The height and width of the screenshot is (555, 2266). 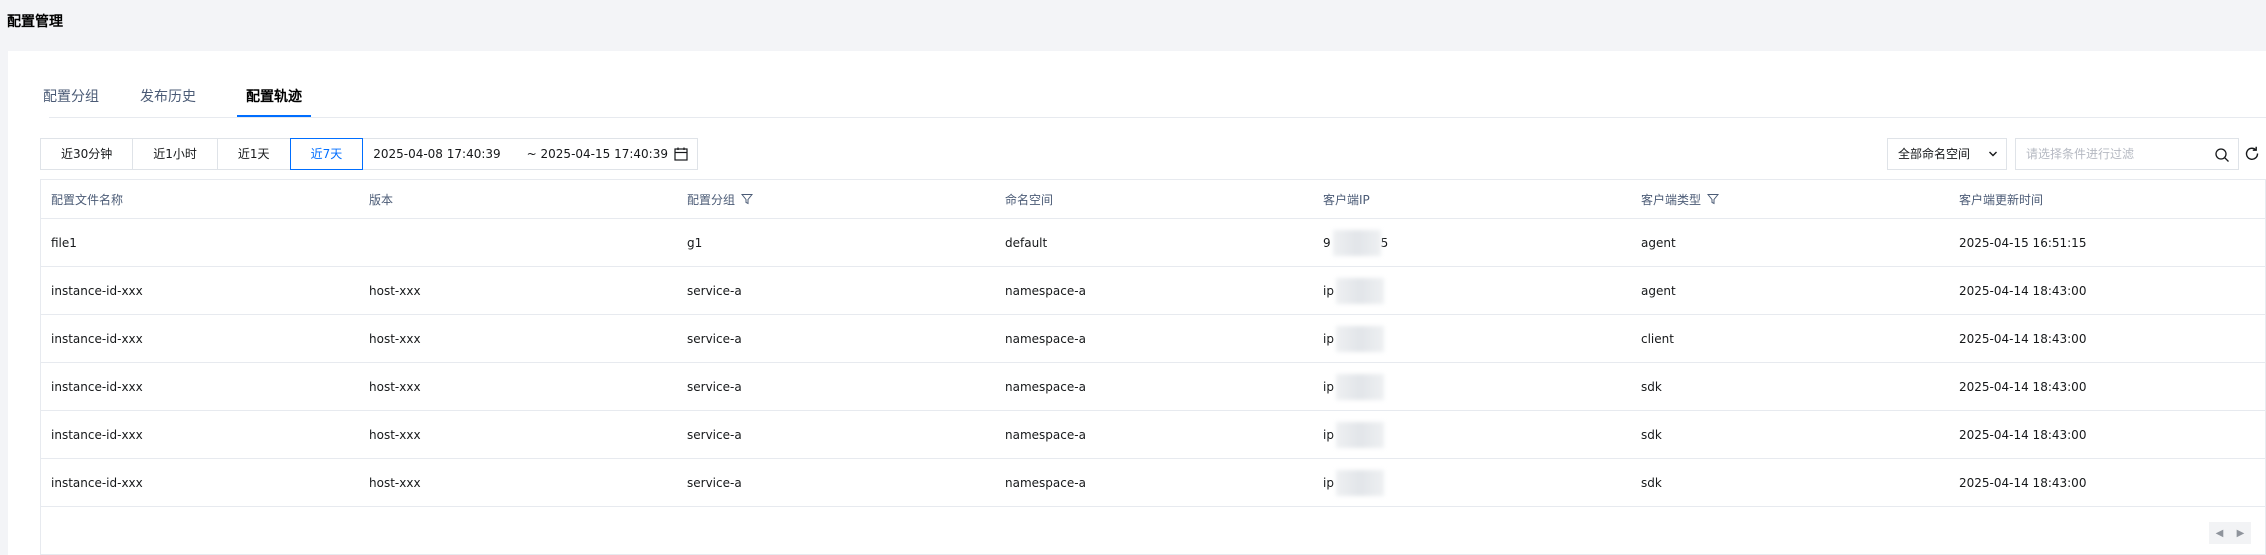 What do you see at coordinates (2230, 533) in the screenshot?
I see `horizontal-scroll-controls: ◀ ▶` at bounding box center [2230, 533].